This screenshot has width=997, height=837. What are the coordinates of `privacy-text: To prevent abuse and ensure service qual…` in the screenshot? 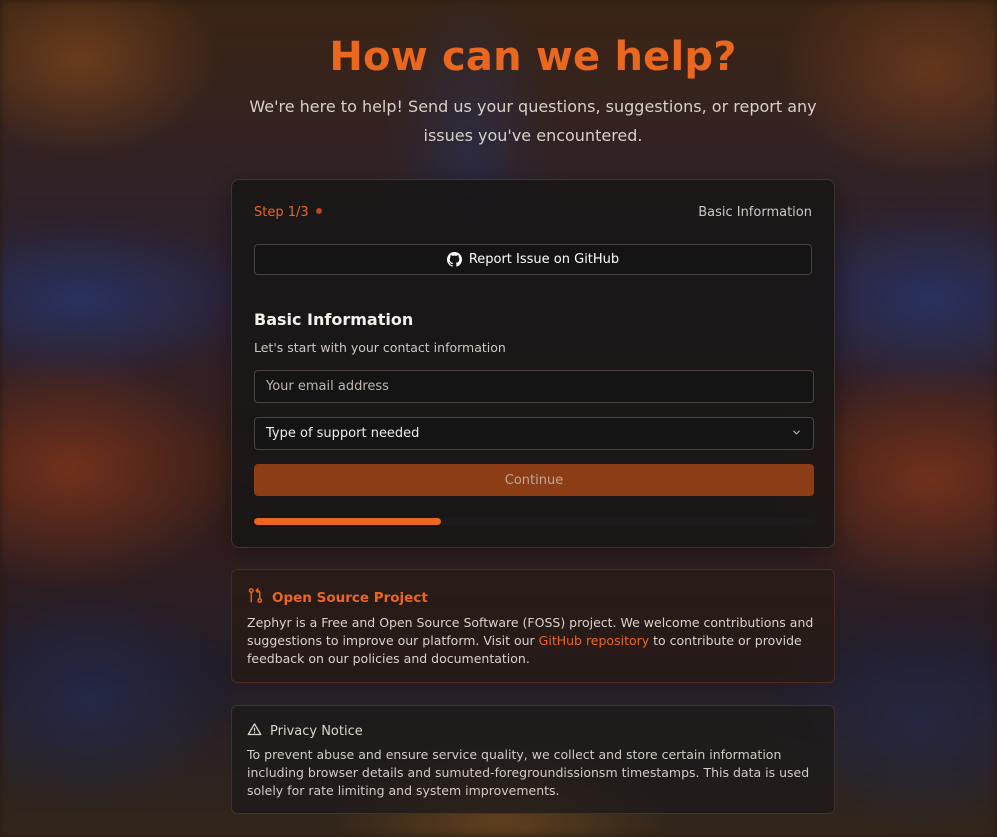 It's located at (528, 772).